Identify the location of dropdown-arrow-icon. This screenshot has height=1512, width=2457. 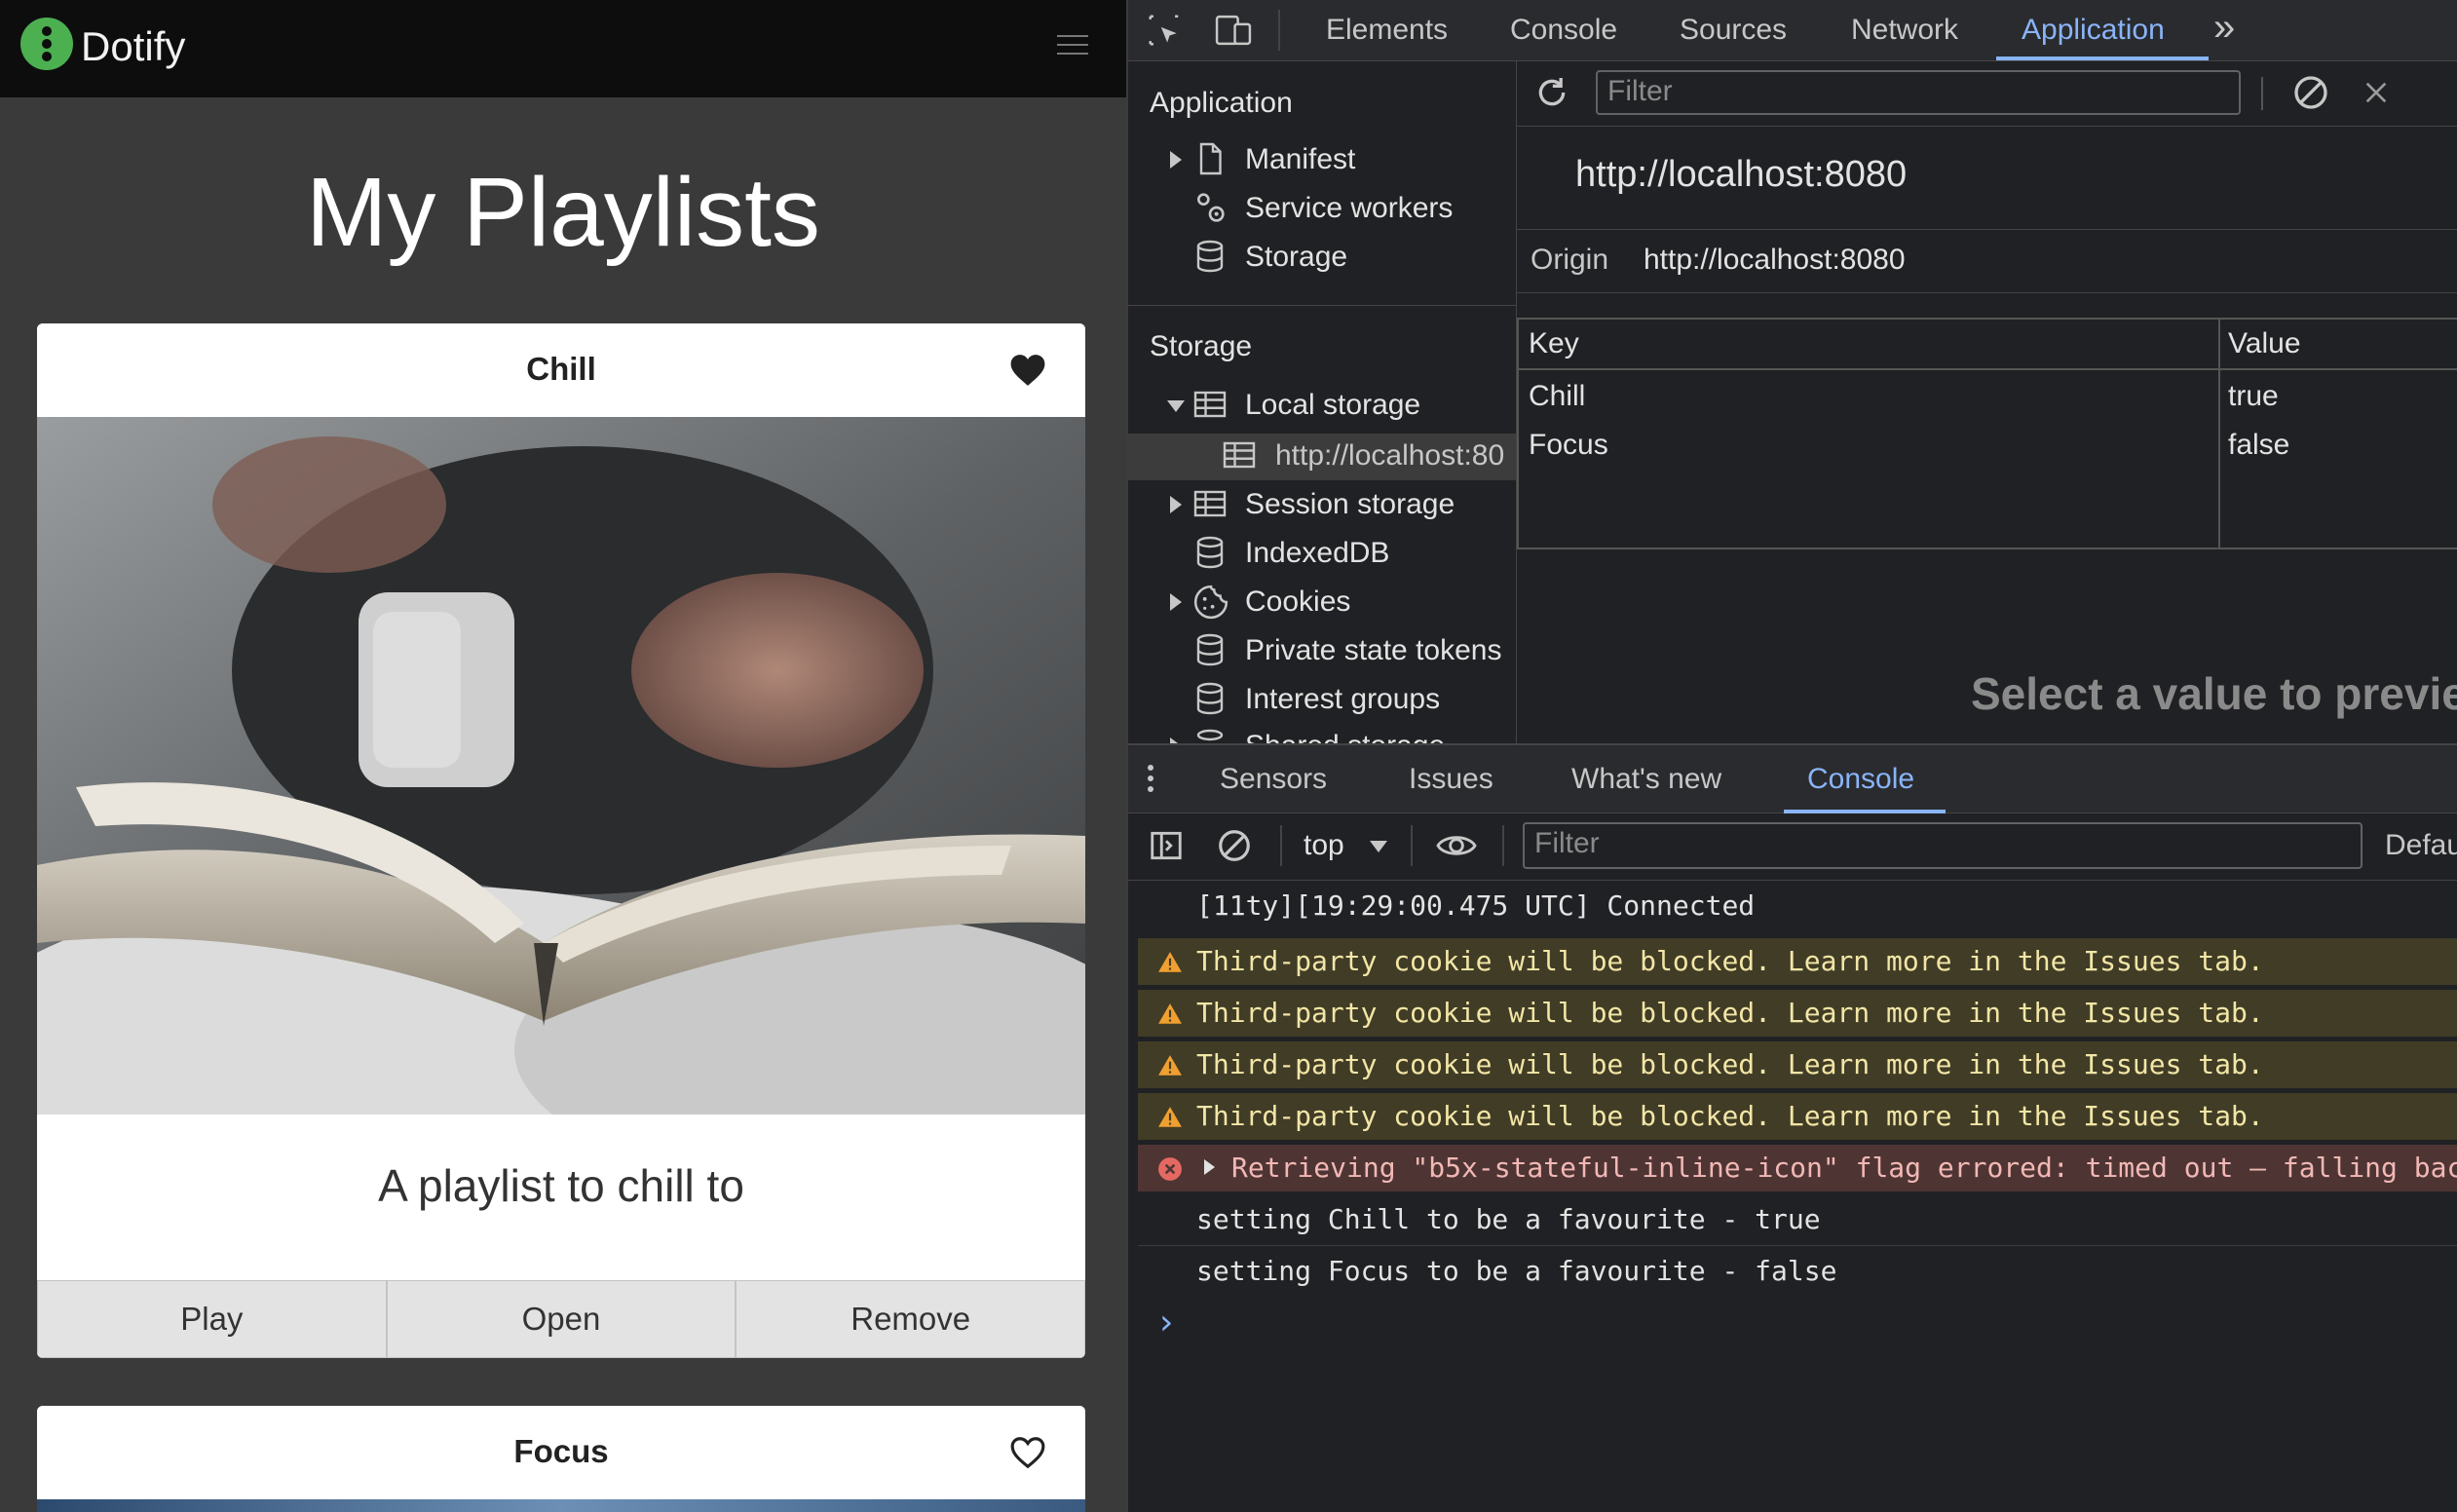
(1378, 846).